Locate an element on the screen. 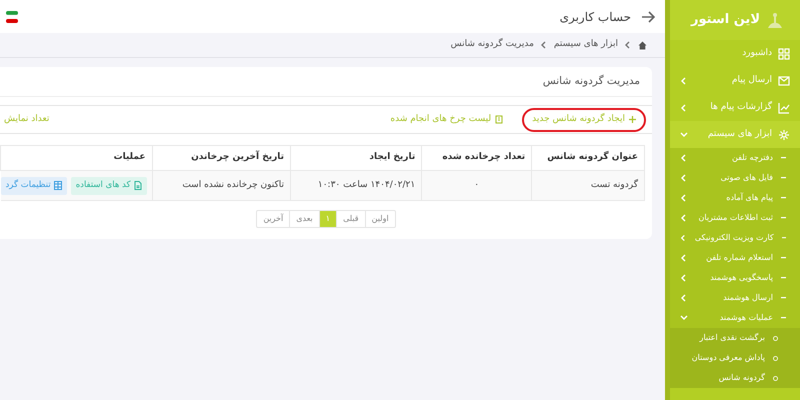  column-header: تعداد چرخانده شده is located at coordinates (477, 158).